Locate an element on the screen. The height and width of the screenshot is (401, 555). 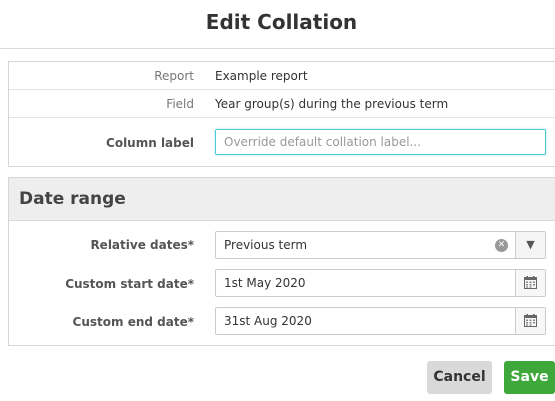
column-label-row: Column label is located at coordinates (282, 142).